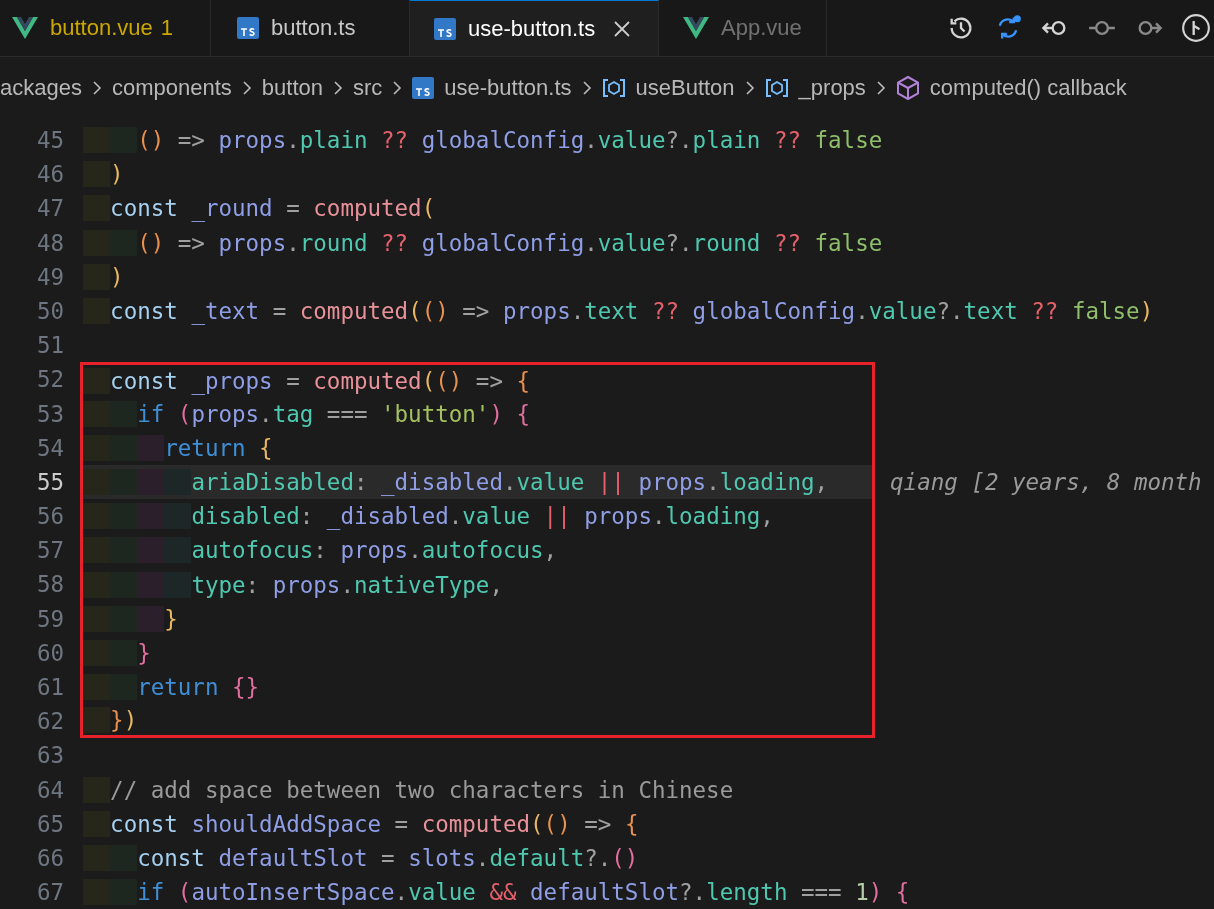 The width and height of the screenshot is (1214, 909). Describe the element at coordinates (49, 414) in the screenshot. I see `line-number: 53` at that location.